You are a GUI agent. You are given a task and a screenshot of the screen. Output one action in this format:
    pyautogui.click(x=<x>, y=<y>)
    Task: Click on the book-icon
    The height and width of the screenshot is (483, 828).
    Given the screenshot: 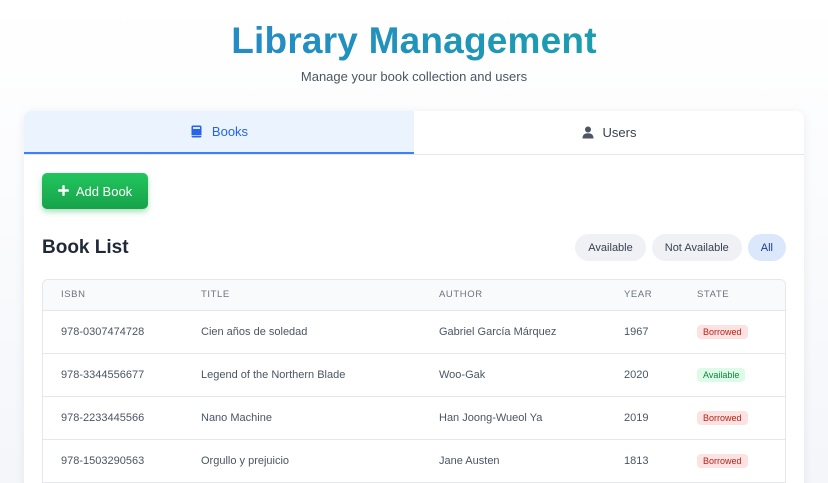 What is the action you would take?
    pyautogui.click(x=196, y=131)
    